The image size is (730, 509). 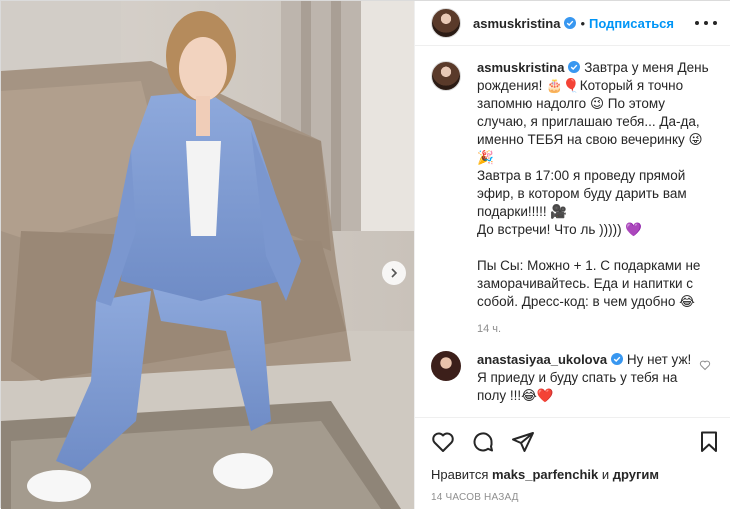 What do you see at coordinates (574, 442) in the screenshot?
I see `action-bar` at bounding box center [574, 442].